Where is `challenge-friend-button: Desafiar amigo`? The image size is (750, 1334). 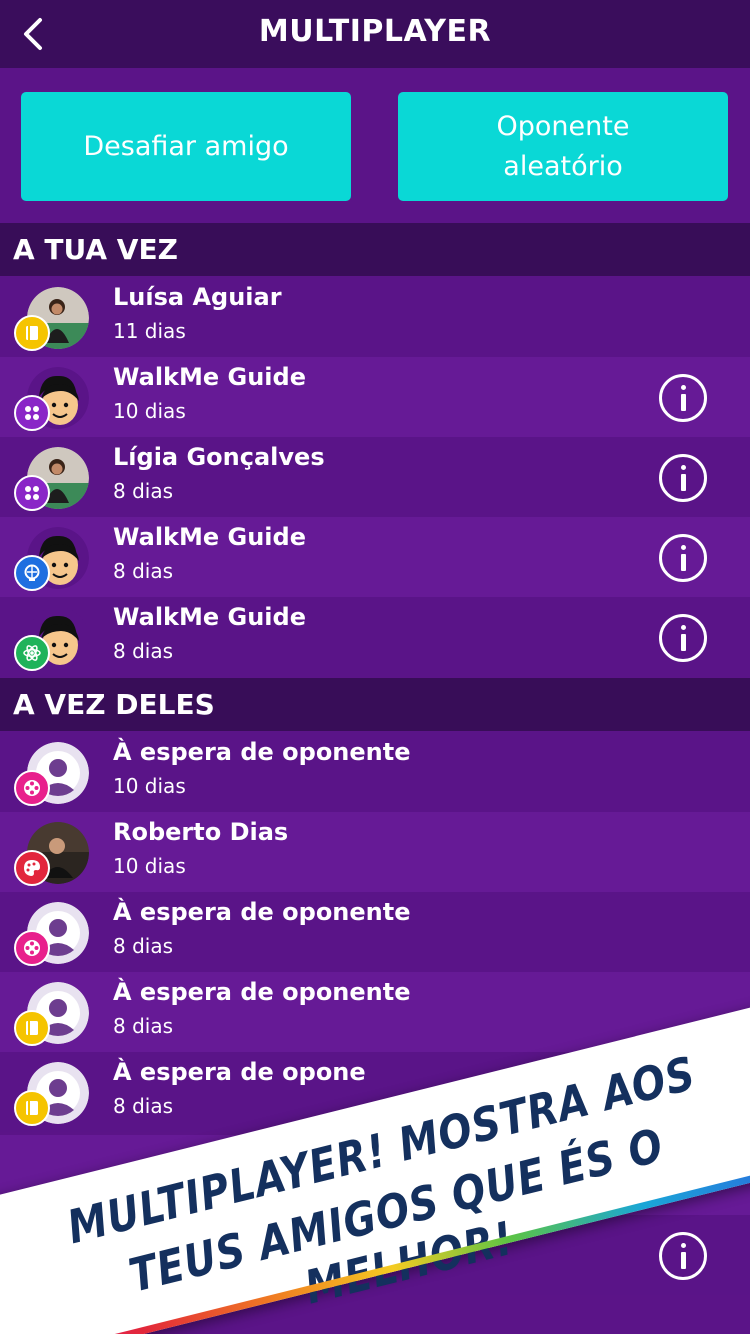
challenge-friend-button: Desafiar amigo is located at coordinates (186, 146).